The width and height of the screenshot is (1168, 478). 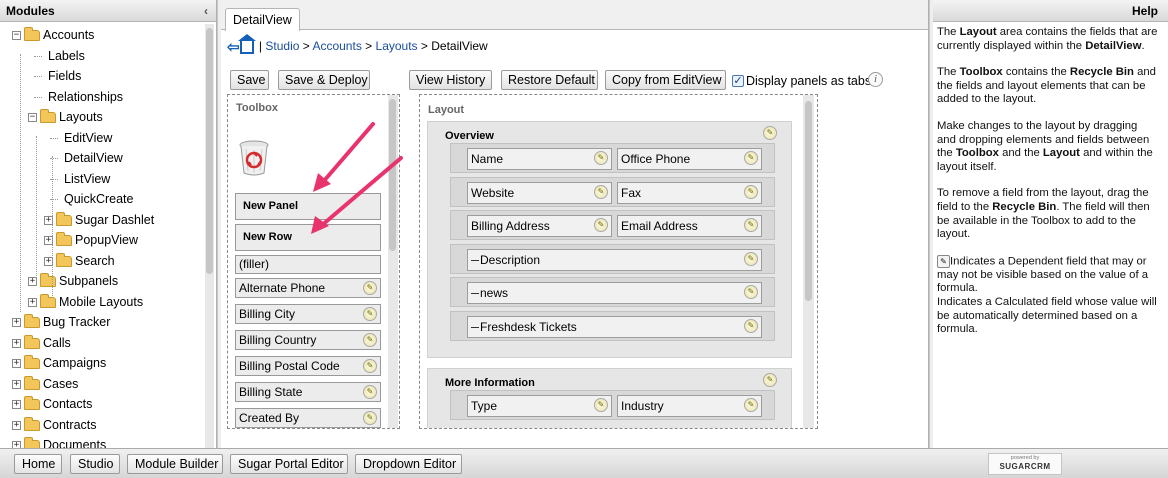 What do you see at coordinates (45, 384) in the screenshot?
I see `tree-node: + Cases` at bounding box center [45, 384].